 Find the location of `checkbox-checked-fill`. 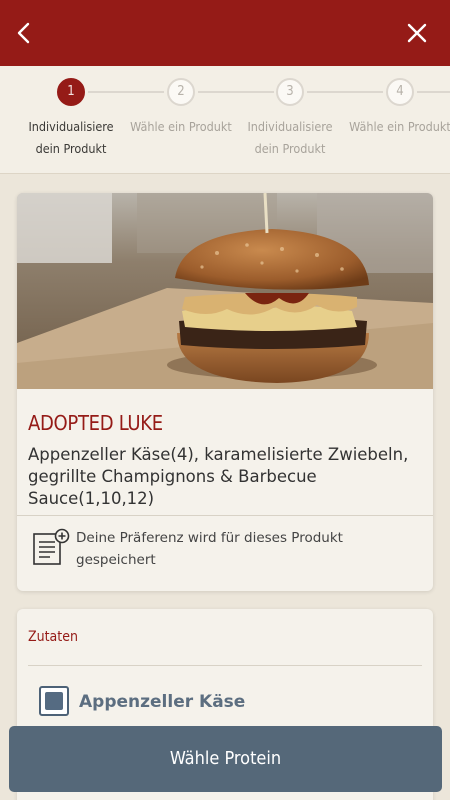

checkbox-checked-fill is located at coordinates (54, 701).